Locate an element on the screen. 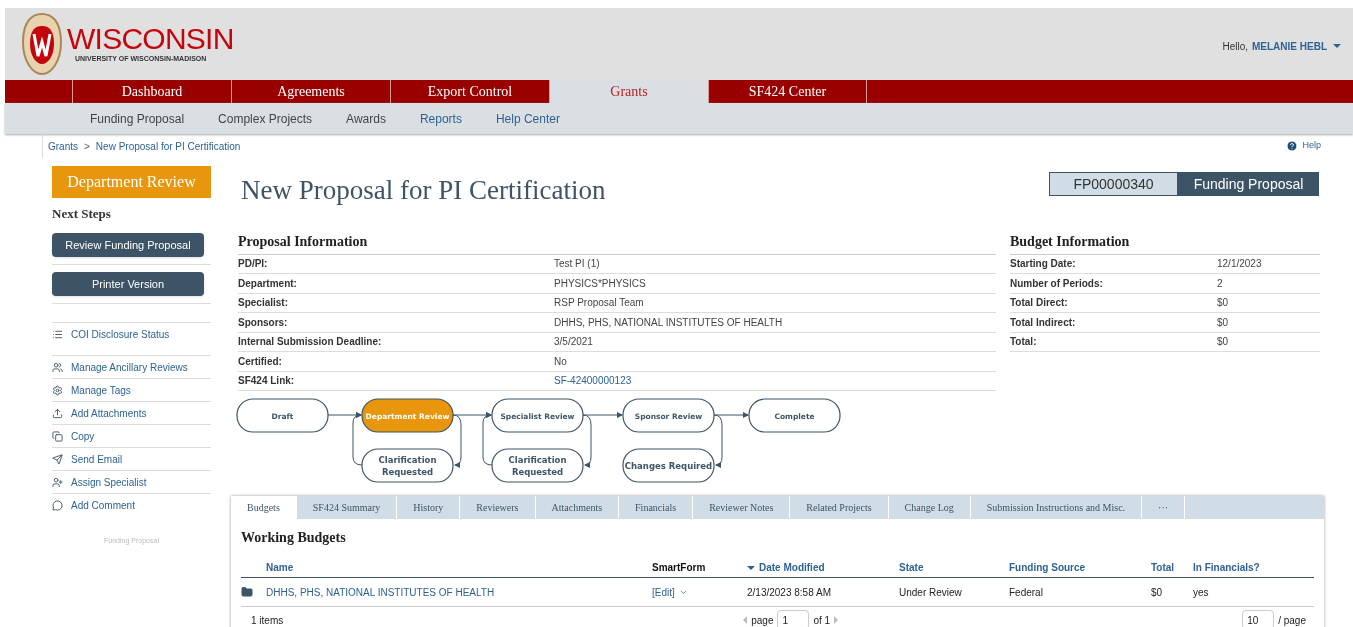 Image resolution: width=1353 pixels, height=627 pixels. content-tab: History is located at coordinates (429, 507).